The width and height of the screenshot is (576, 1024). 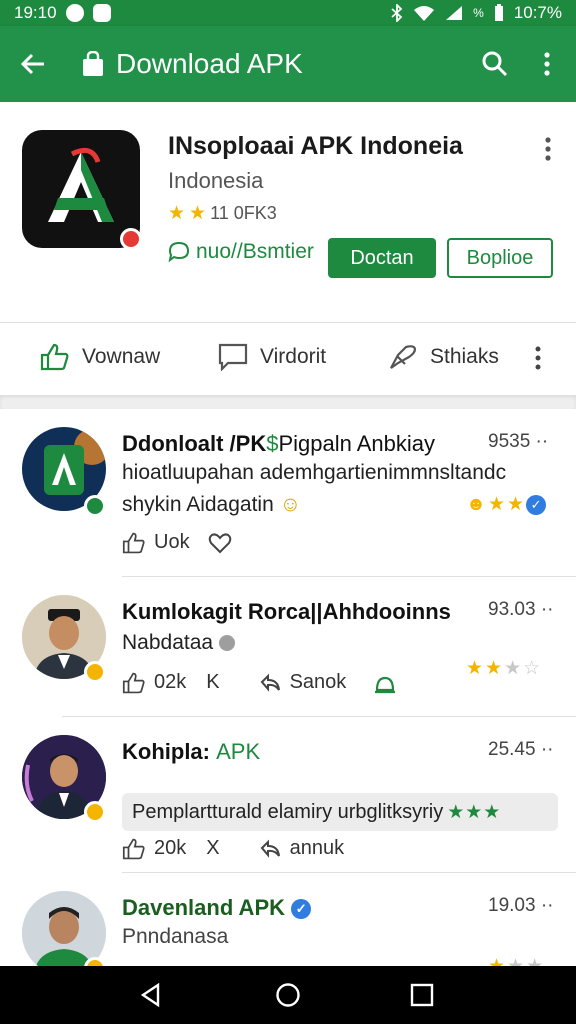 I want to click on post-time: 9535 ··, so click(x=518, y=441).